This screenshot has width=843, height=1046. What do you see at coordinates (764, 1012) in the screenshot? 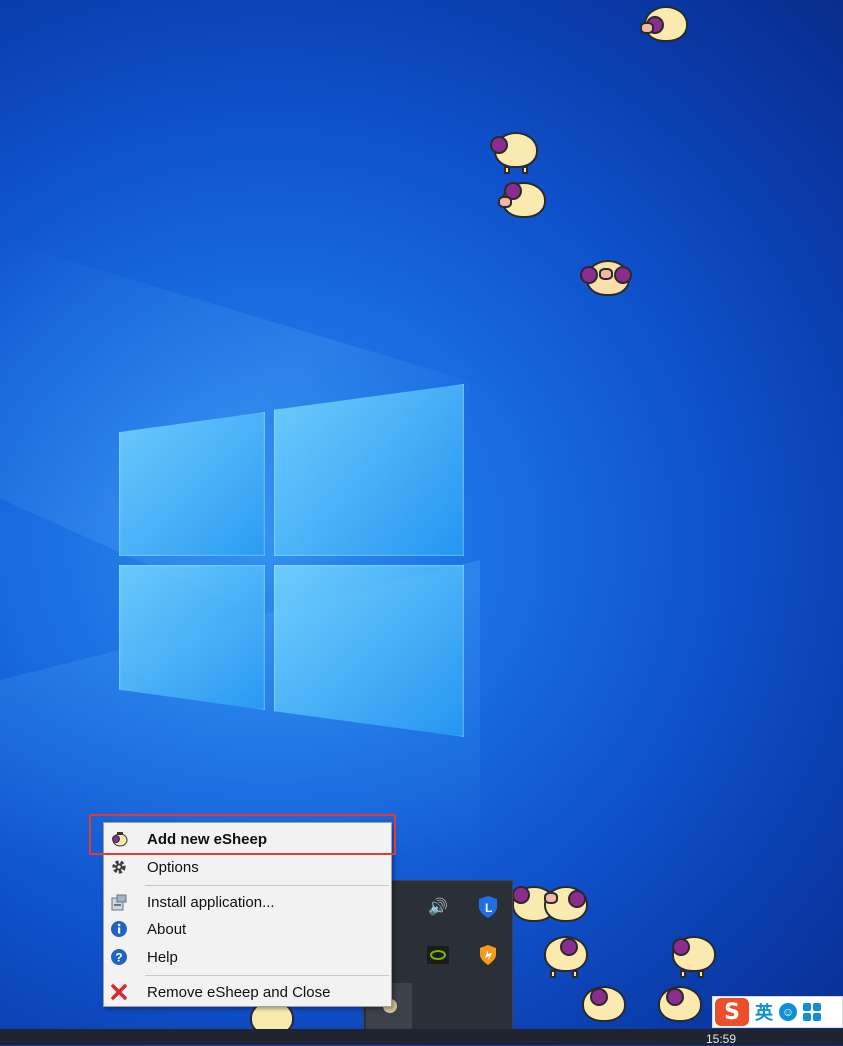
I see `ime-mode-toggle: 英` at bounding box center [764, 1012].